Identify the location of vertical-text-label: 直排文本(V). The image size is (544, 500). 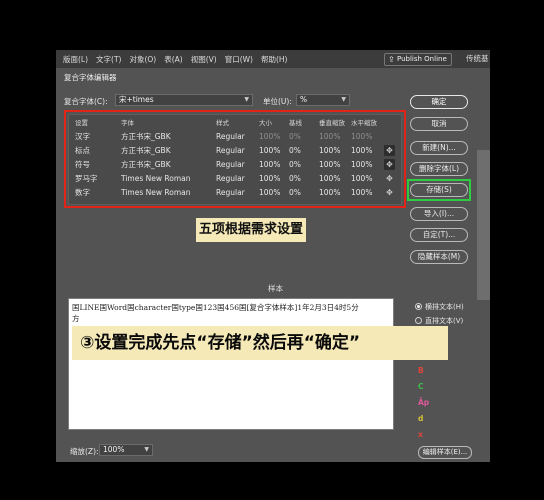
(444, 321).